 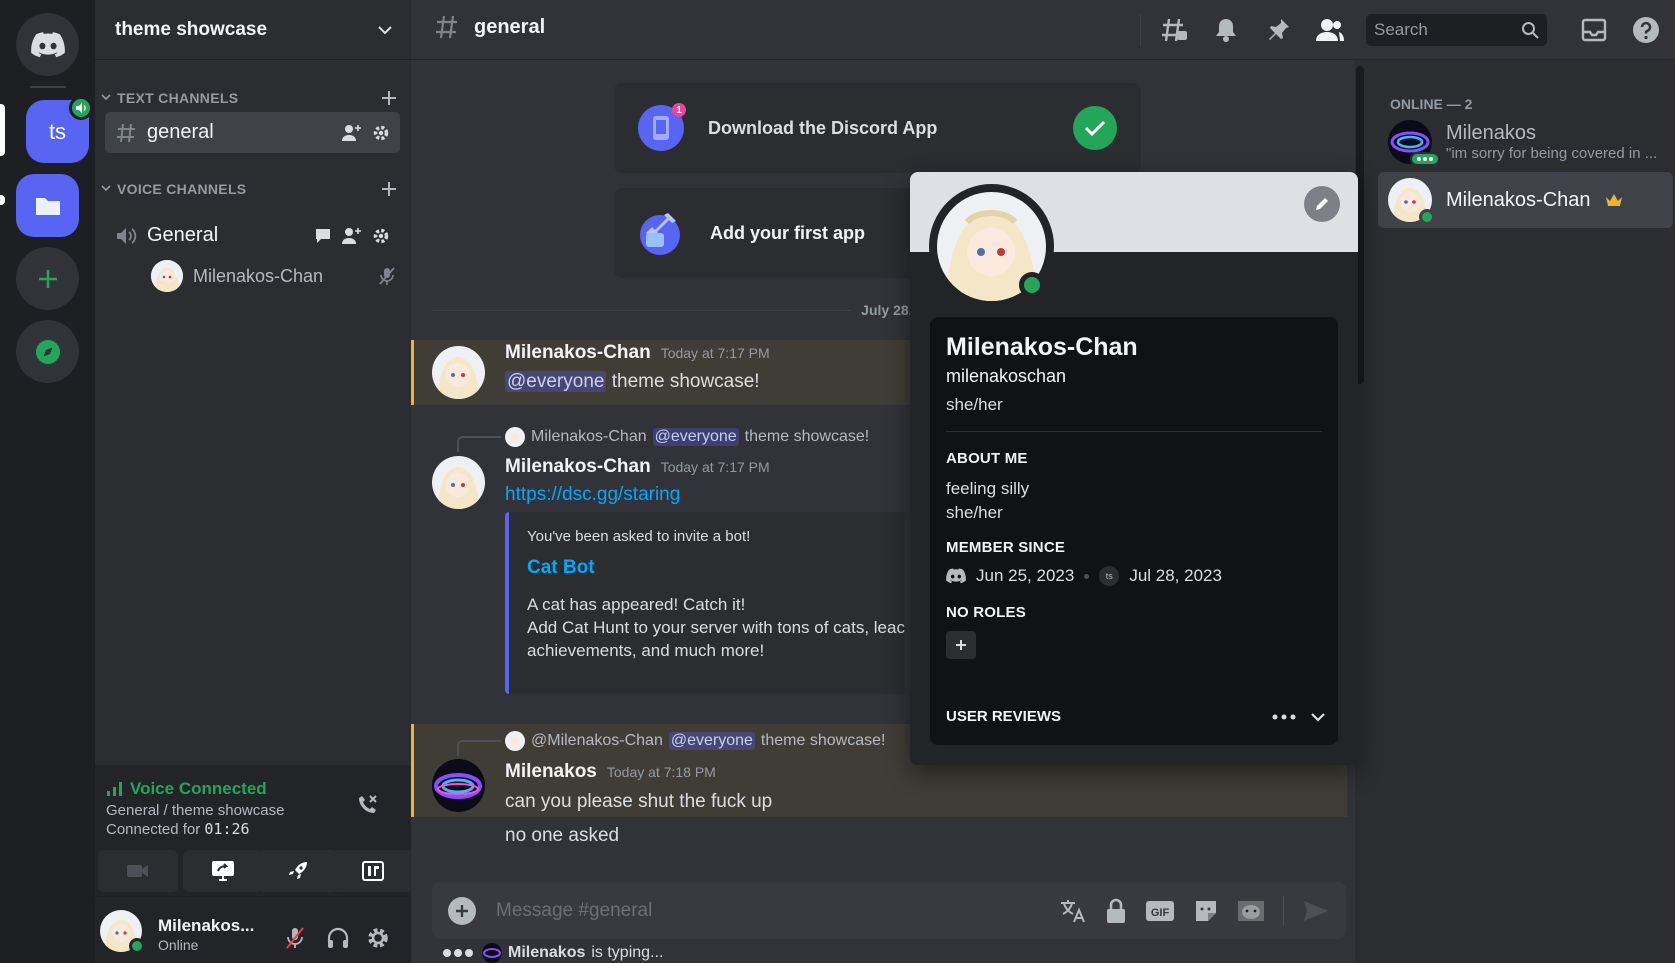 What do you see at coordinates (515, 741) in the screenshot?
I see `reply-avatar` at bounding box center [515, 741].